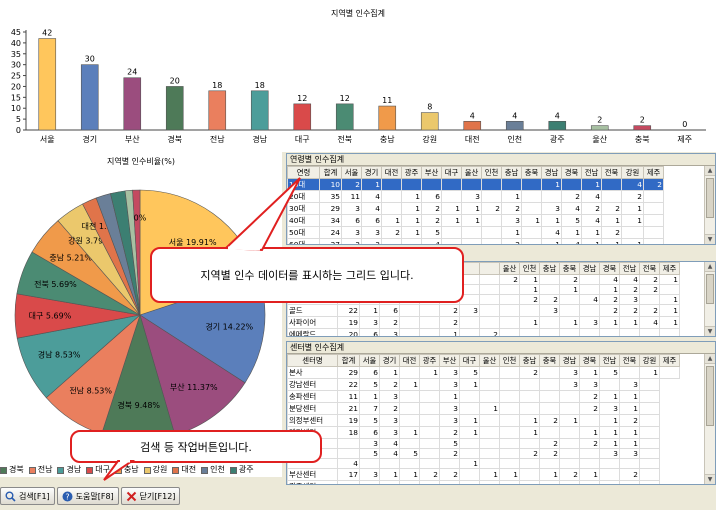 The image size is (716, 510). I want to click on column-header: 경북, so click(609, 268).